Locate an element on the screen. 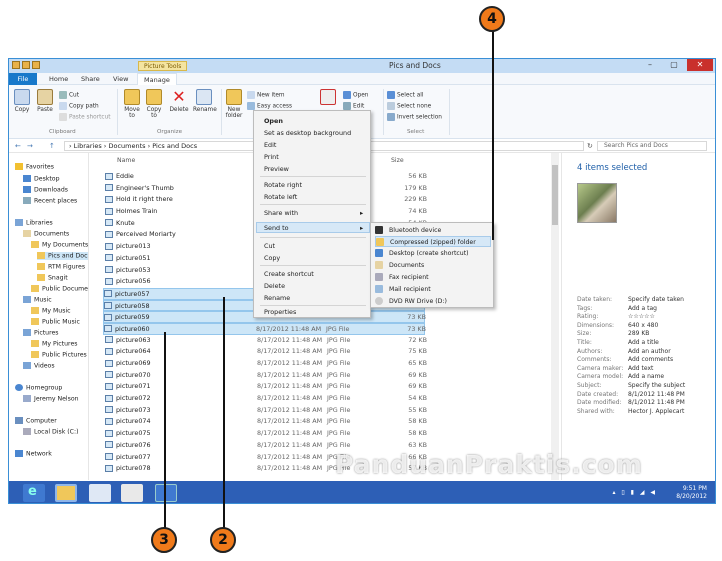 The height and width of the screenshot is (561, 722). menu-cut: Cut is located at coordinates (269, 246).